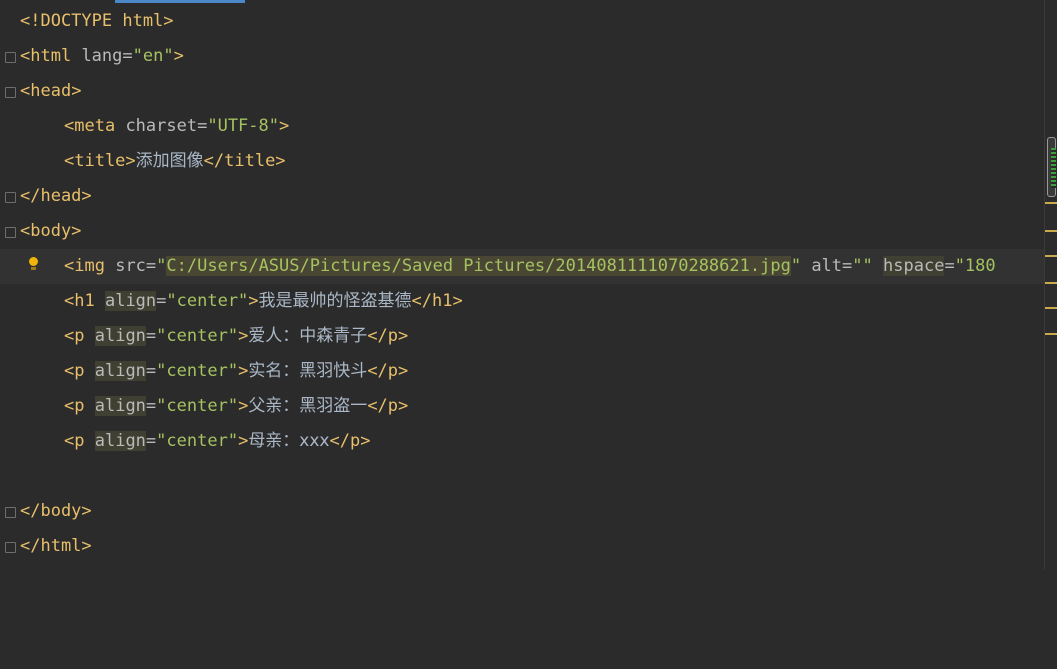 The width and height of the screenshot is (1057, 669). I want to click on text-content: 实名：黑羽快斗, so click(308, 371).